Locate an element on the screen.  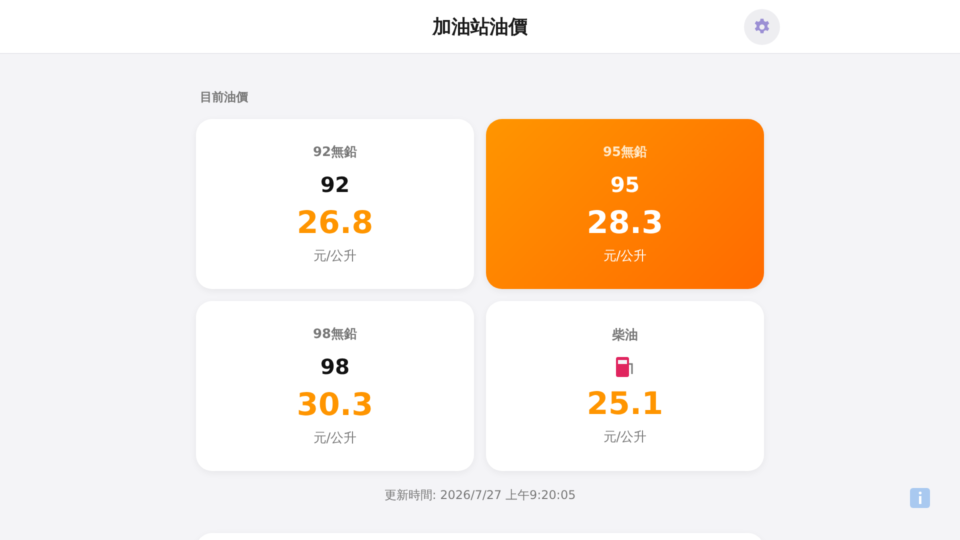
fuel-code: 95 is located at coordinates (625, 185).